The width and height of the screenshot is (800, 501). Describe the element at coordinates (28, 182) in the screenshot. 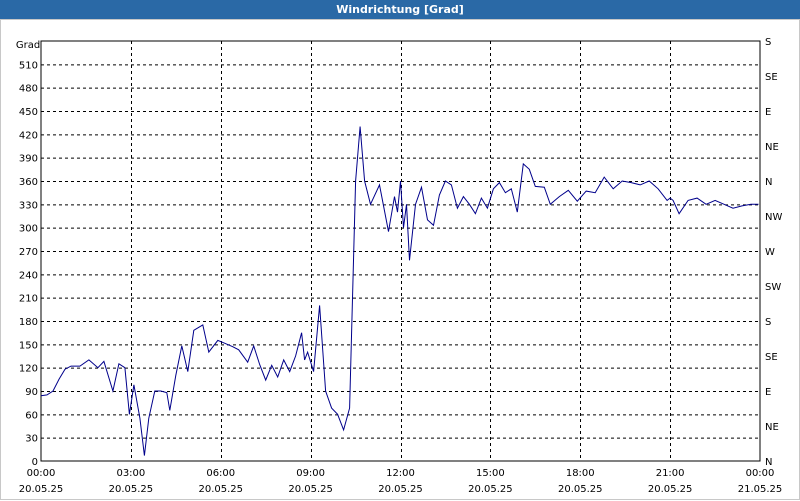

I see `y-tick-label: 360` at that location.